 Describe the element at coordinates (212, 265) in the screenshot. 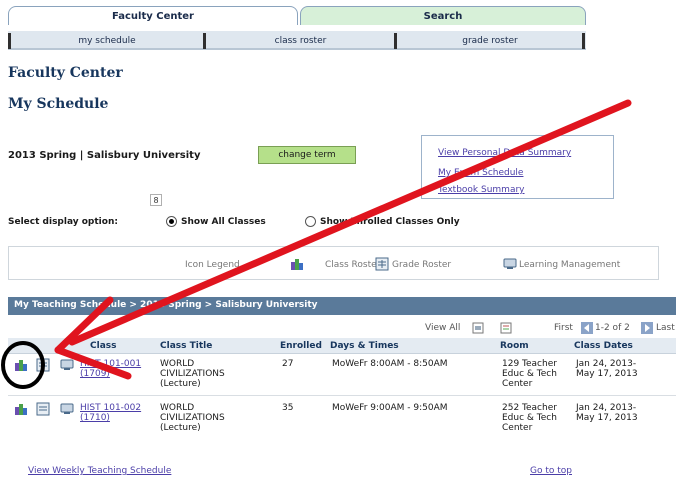

I see `legend-title: Icon Legend` at that location.